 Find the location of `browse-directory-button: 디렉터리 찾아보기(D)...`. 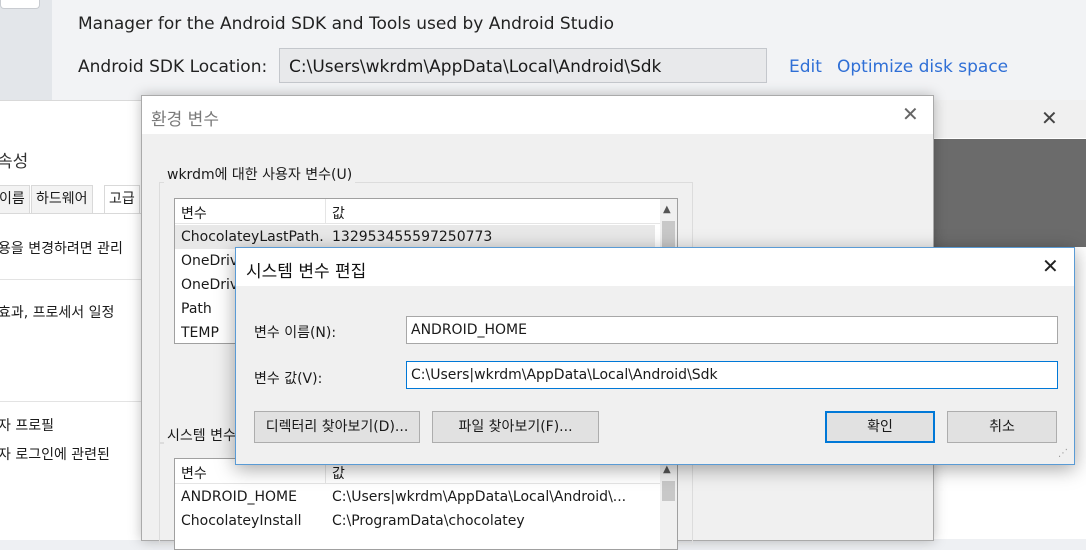

browse-directory-button: 디렉터리 찾아보기(D)... is located at coordinates (337, 427).